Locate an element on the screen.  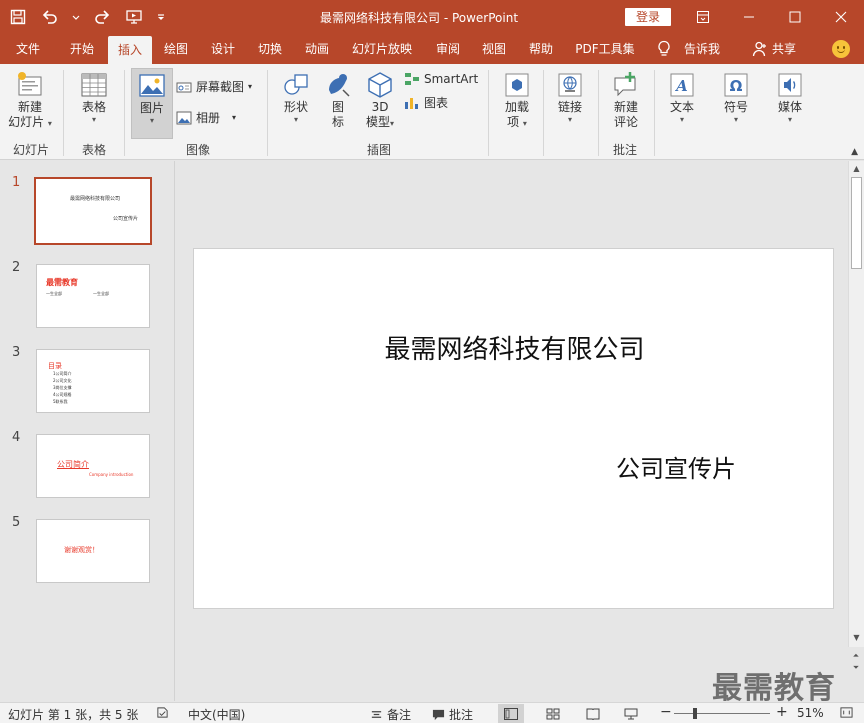
slide-thumbnail-1: 最需网络科技有限公司 公司宣传片 is located at coordinates (93, 211).